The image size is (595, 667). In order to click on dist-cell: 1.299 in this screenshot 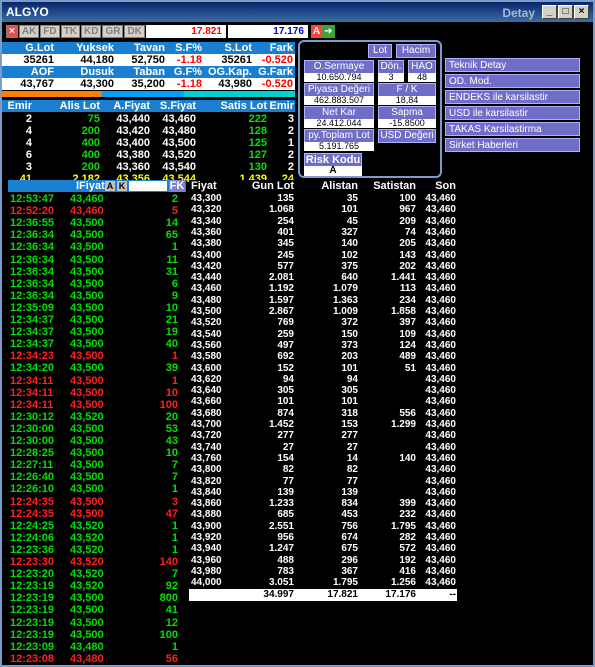, I will do `click(403, 424)`.